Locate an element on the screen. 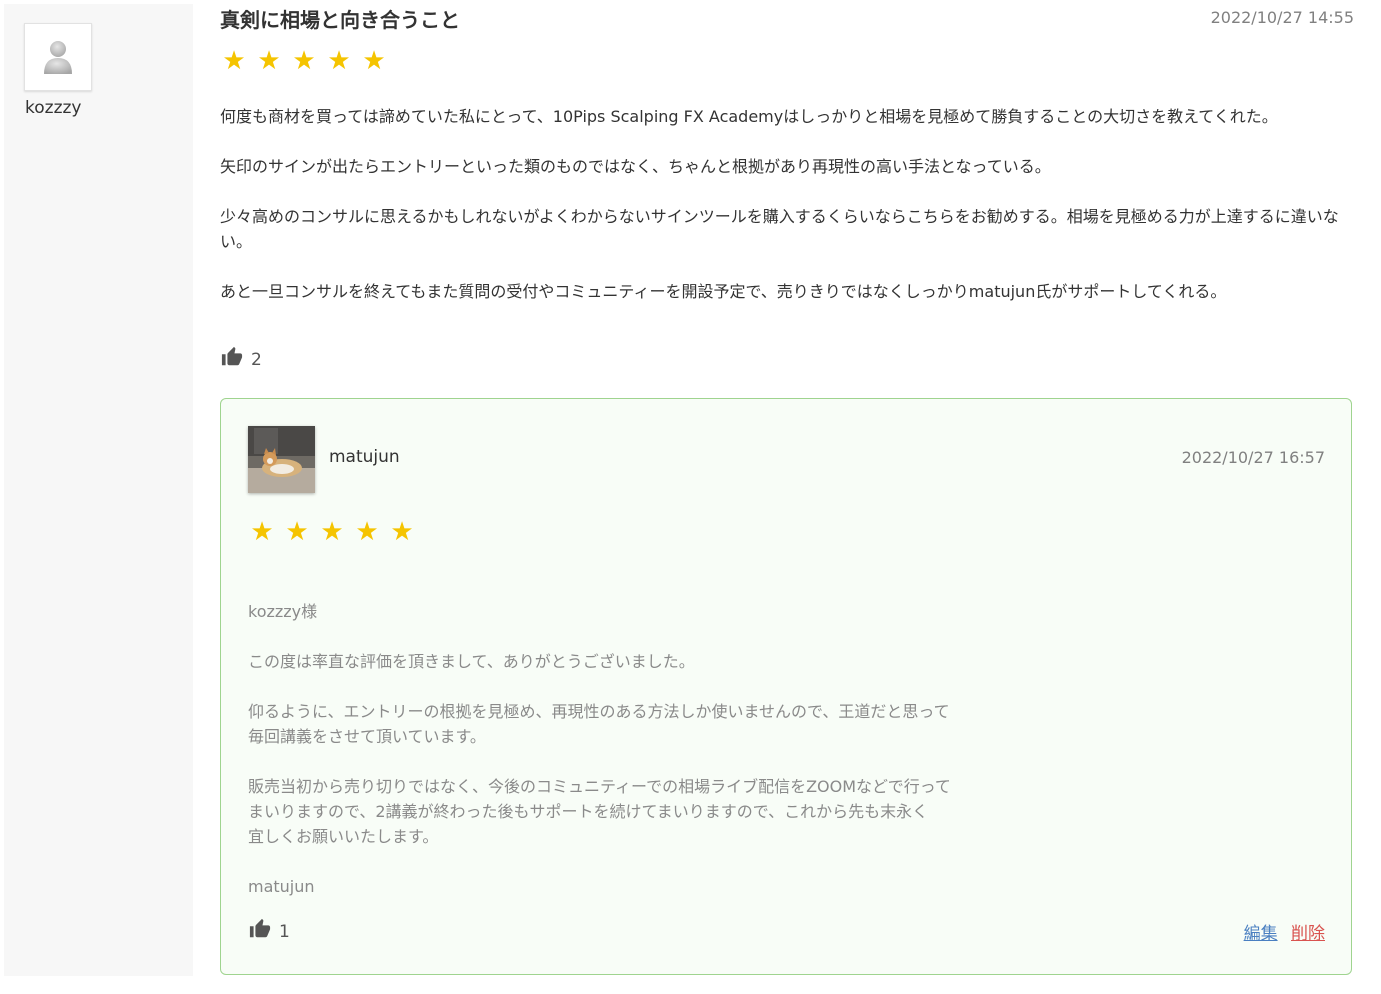  review-like-button: 2 is located at coordinates (241, 359).